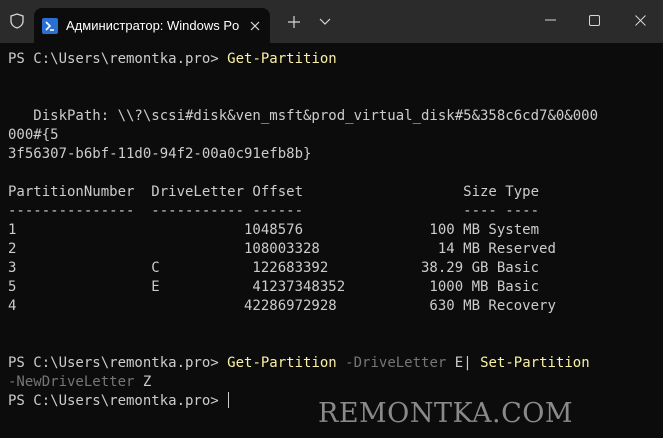 This screenshot has width=663, height=438. I want to click on table-row: 5 E 41237348352 1000 MB Basic, so click(274, 287).